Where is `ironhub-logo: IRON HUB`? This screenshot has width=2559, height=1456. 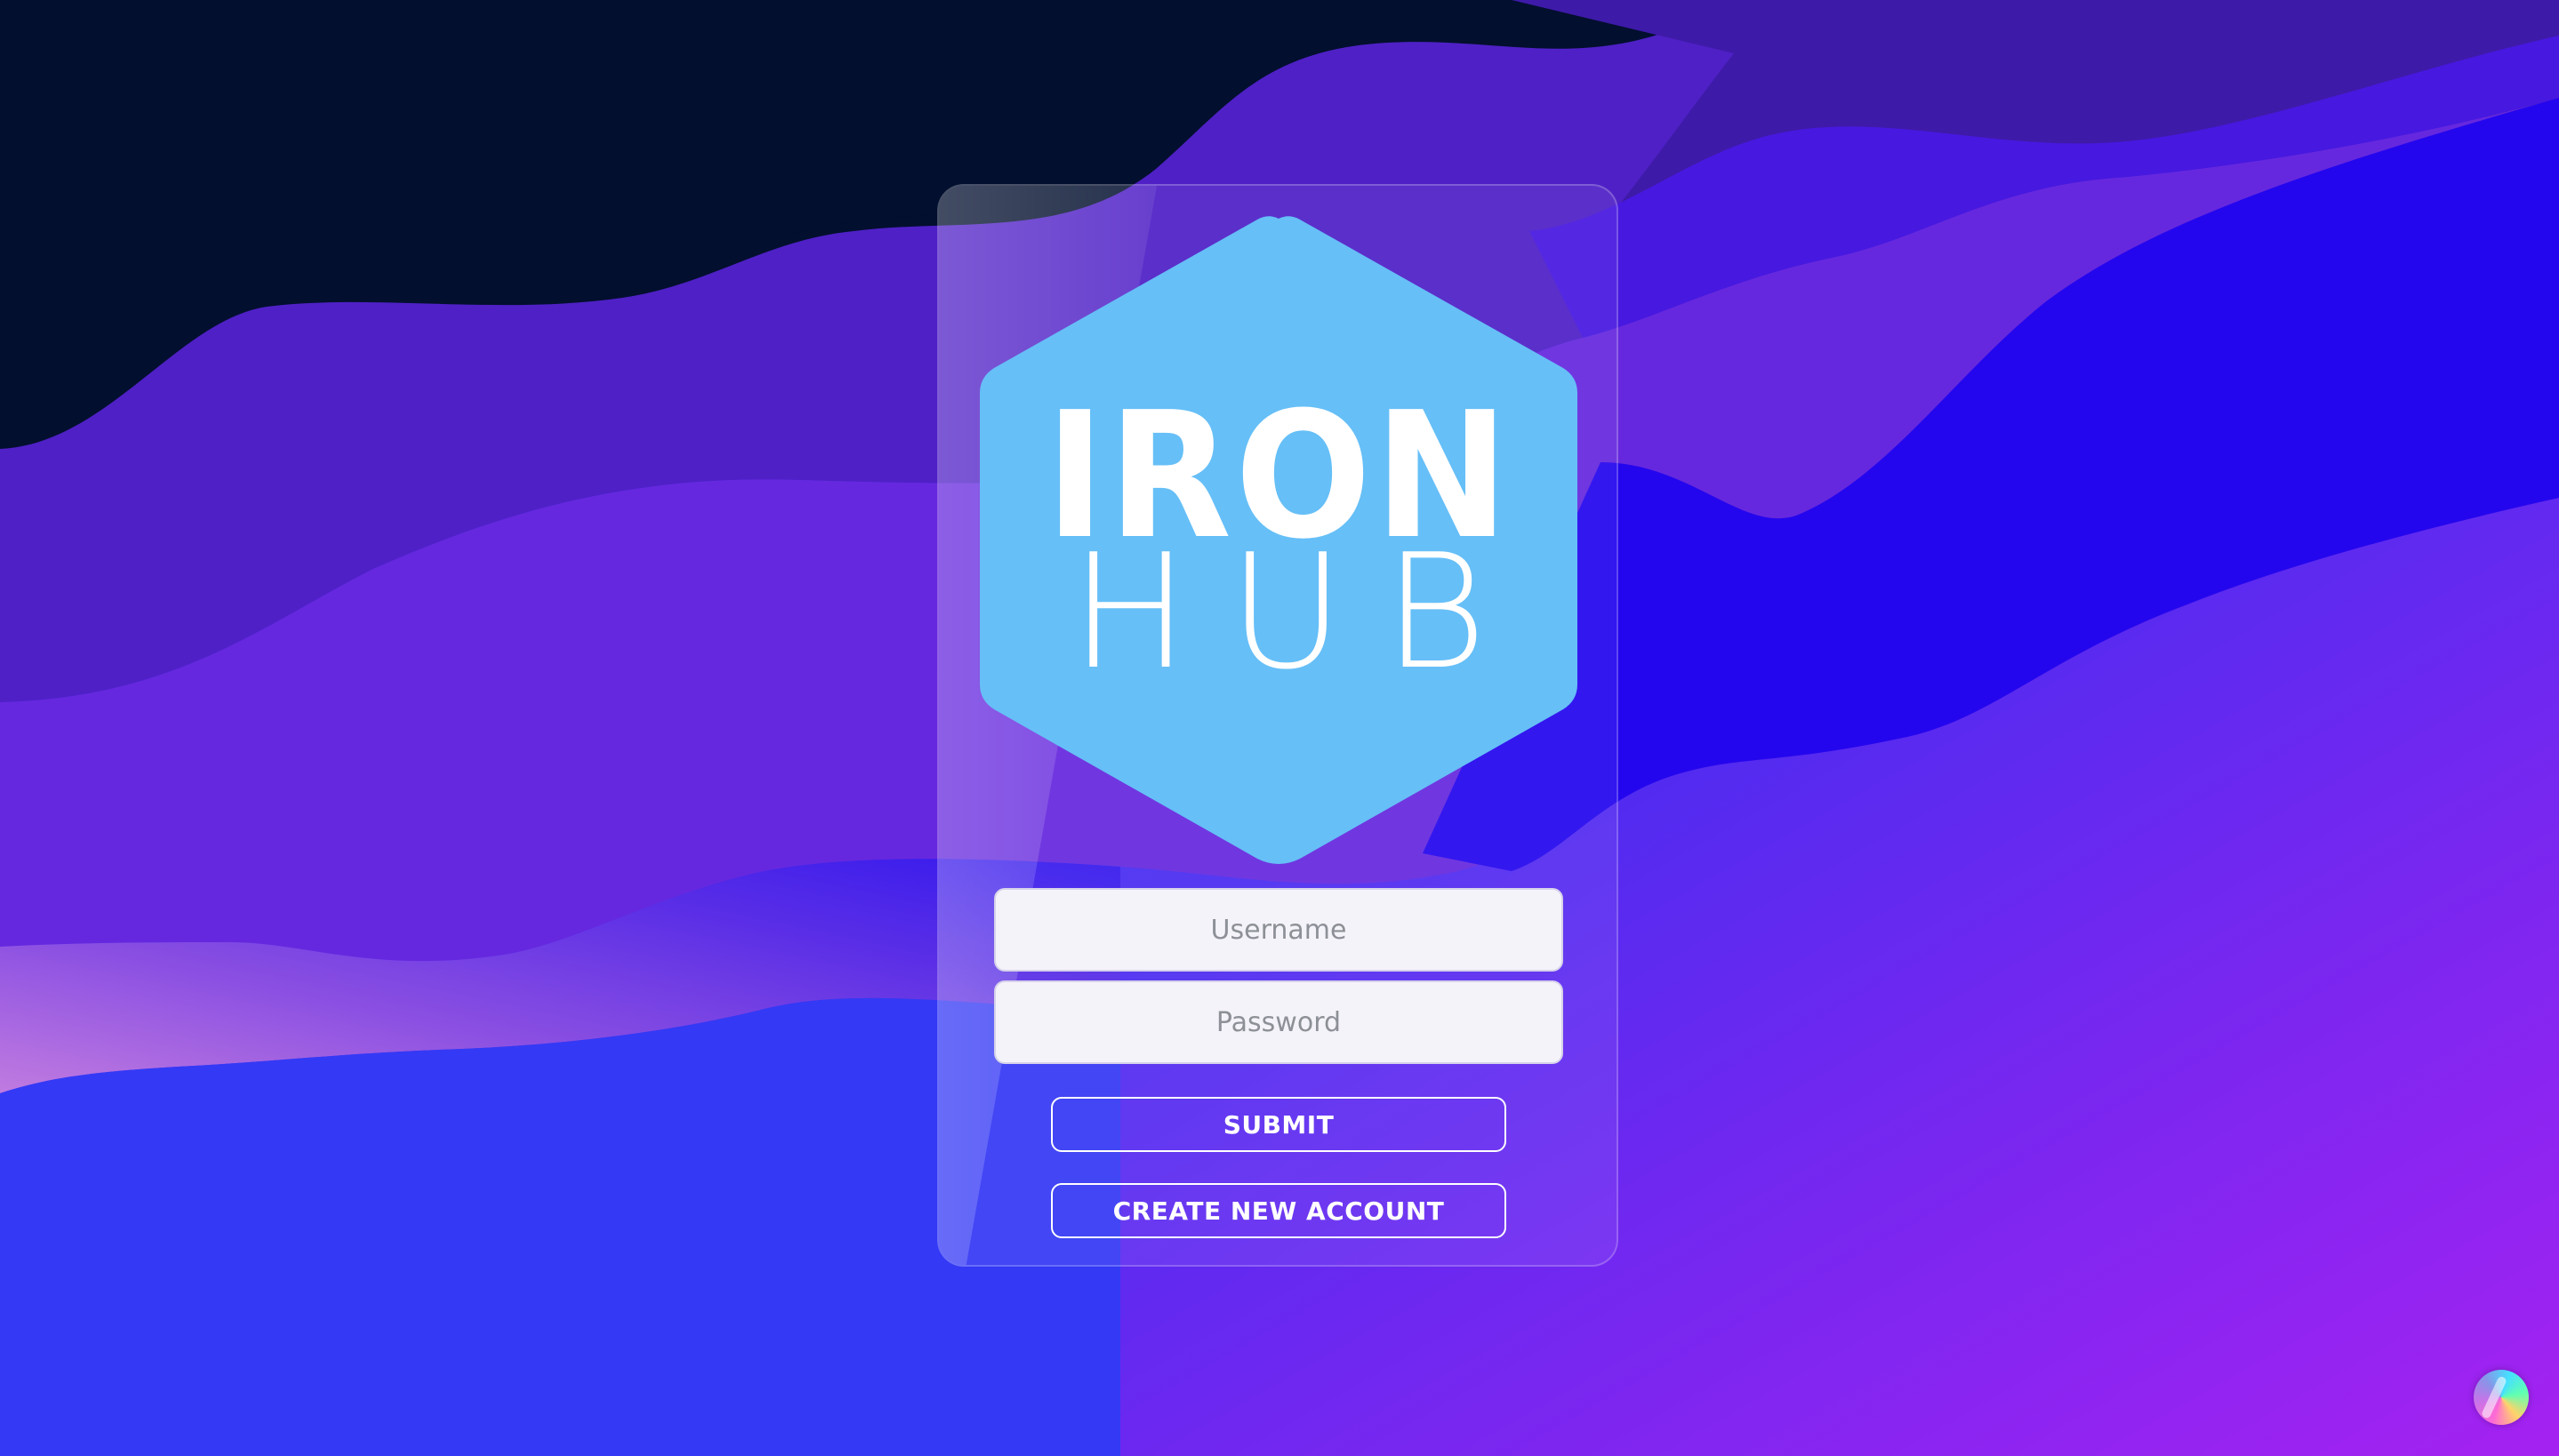 ironhub-logo: IRON HUB is located at coordinates (1278, 539).